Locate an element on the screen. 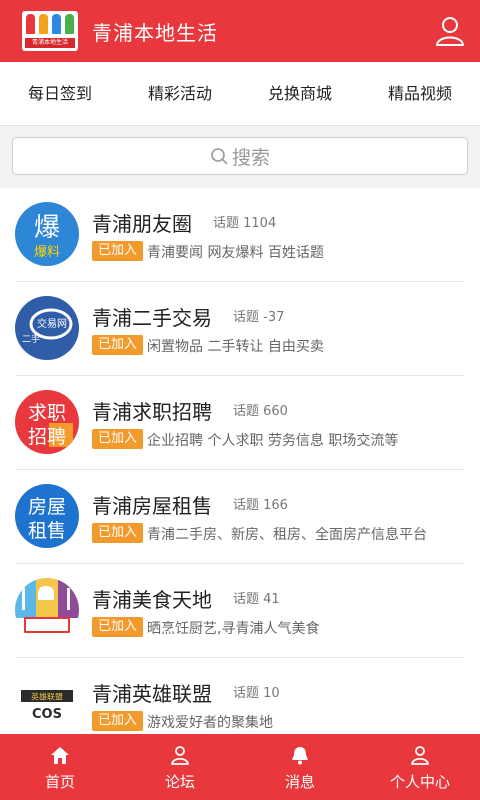 This screenshot has width=480, height=800. topic-avatar is located at coordinates (47, 610).